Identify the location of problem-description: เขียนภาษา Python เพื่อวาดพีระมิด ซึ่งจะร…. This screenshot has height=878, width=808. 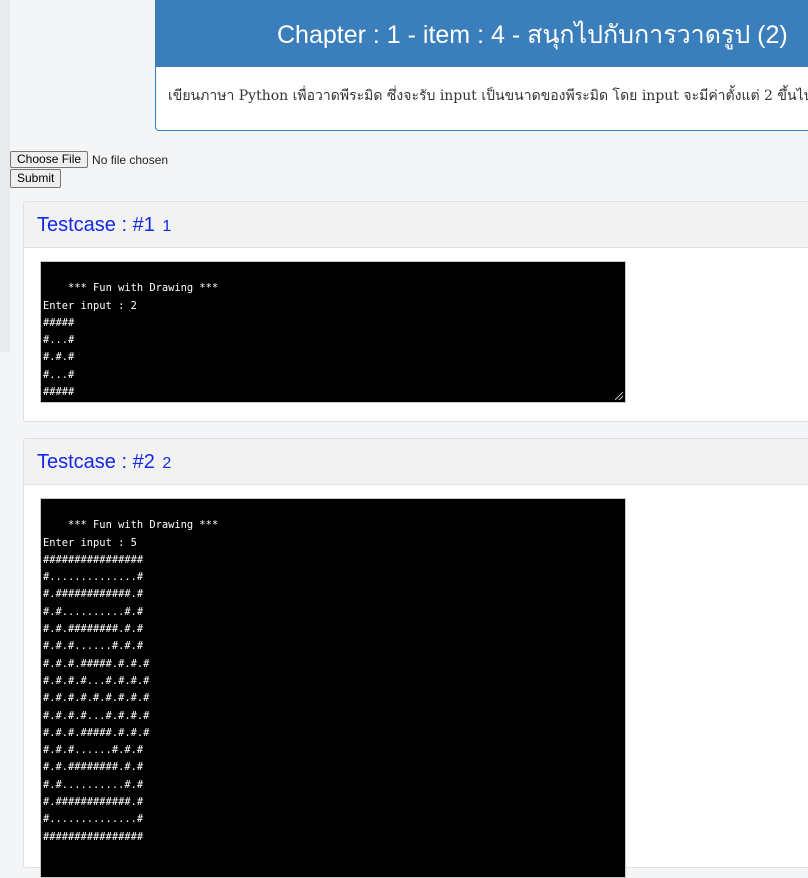
(488, 96).